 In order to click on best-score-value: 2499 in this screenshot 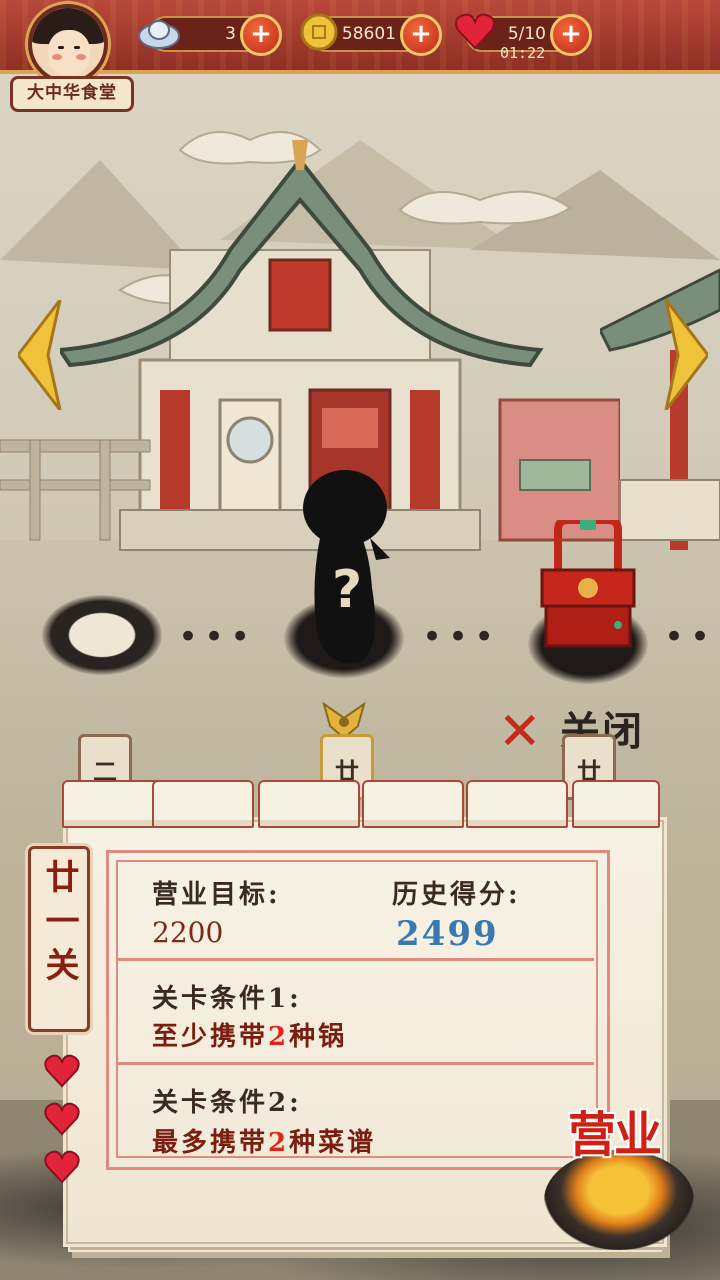, I will do `click(447, 934)`.